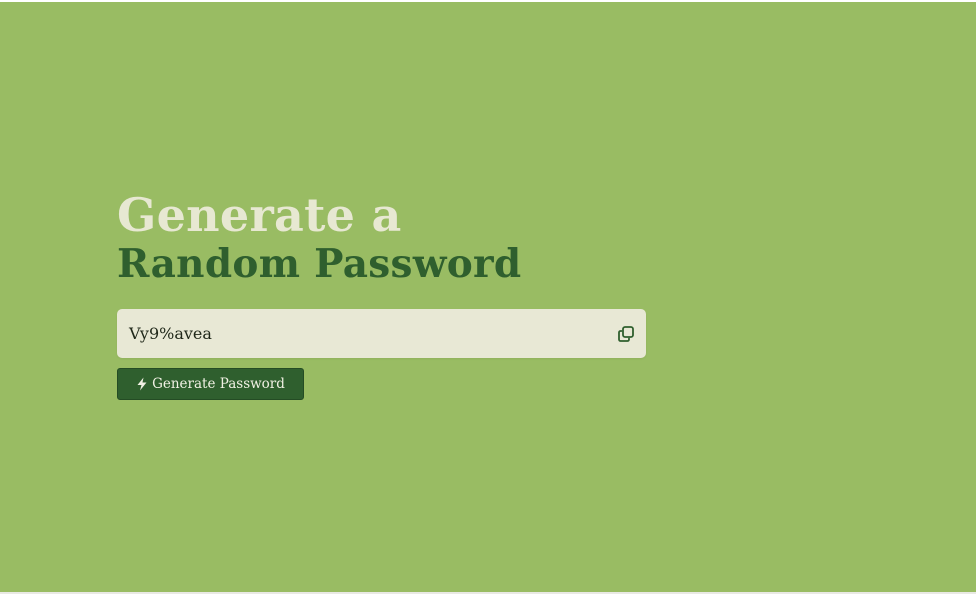 This screenshot has height=594, width=976. Describe the element at coordinates (170, 333) in the screenshot. I see `password-value: Vy9%avea` at that location.